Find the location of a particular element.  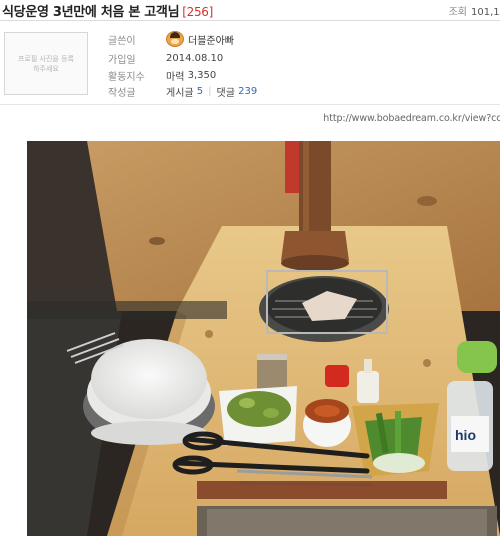

posts-row: 작성글 게시글 5 | 댓글 239 is located at coordinates (182, 91).